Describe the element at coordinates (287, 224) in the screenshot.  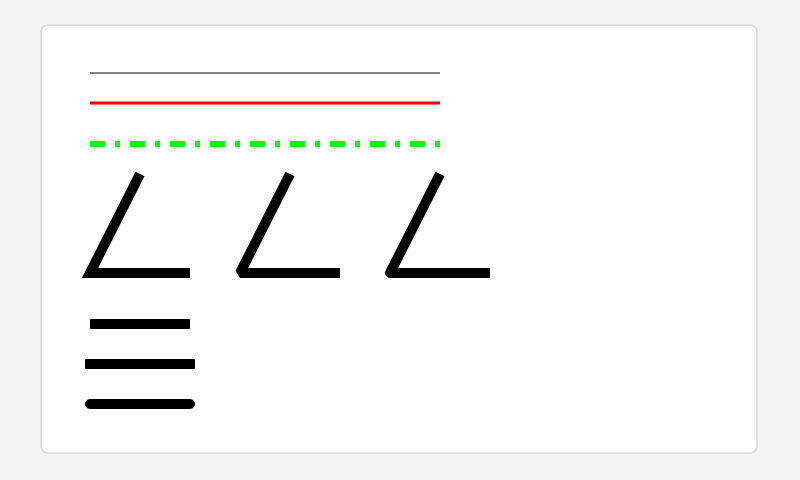
I see `bevel-join-sample` at that location.